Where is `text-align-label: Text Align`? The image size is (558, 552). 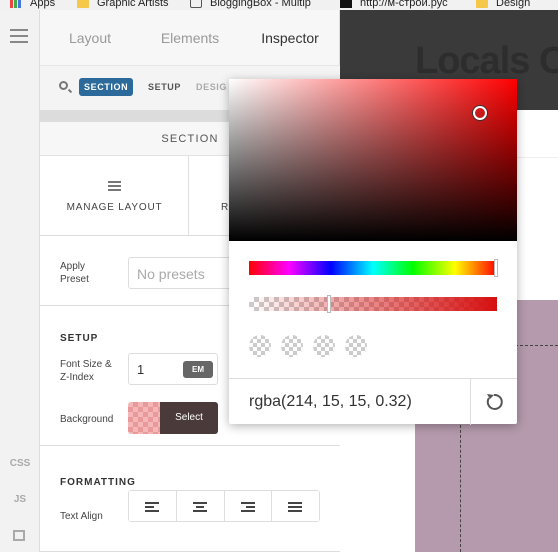 text-align-label: Text Align is located at coordinates (81, 516).